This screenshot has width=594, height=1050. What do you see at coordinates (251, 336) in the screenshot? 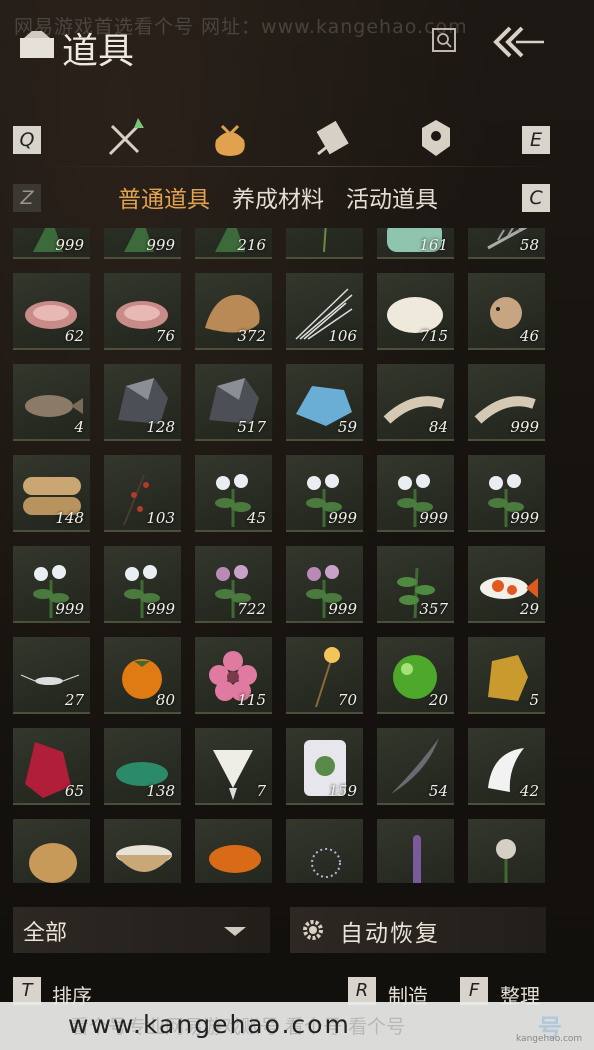
I see `item-count: 372` at bounding box center [251, 336].